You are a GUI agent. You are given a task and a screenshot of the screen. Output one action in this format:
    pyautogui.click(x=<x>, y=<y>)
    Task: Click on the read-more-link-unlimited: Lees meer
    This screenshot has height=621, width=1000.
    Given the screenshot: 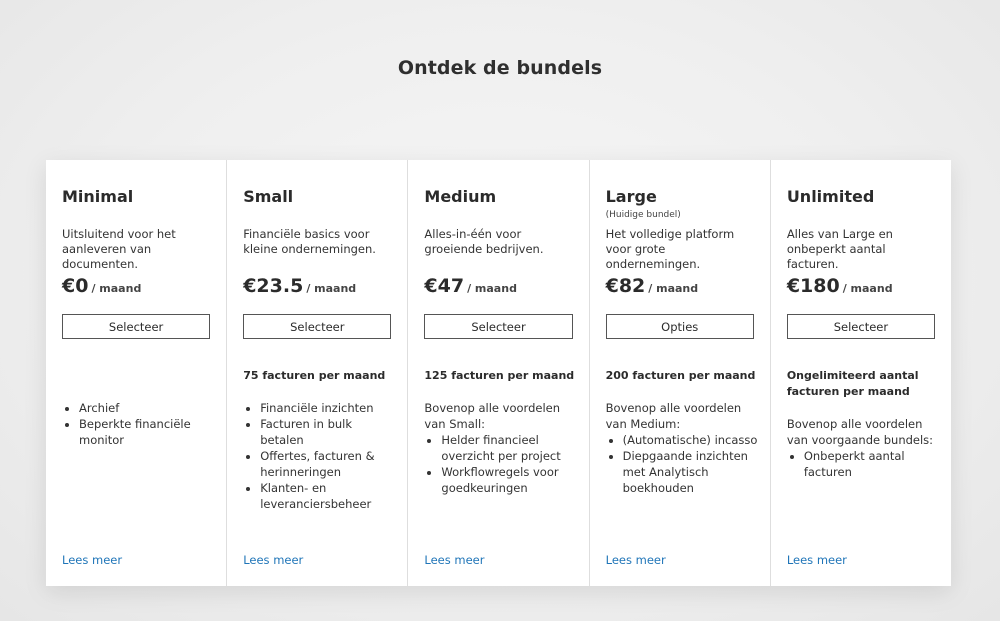 What is the action you would take?
    pyautogui.click(x=817, y=560)
    